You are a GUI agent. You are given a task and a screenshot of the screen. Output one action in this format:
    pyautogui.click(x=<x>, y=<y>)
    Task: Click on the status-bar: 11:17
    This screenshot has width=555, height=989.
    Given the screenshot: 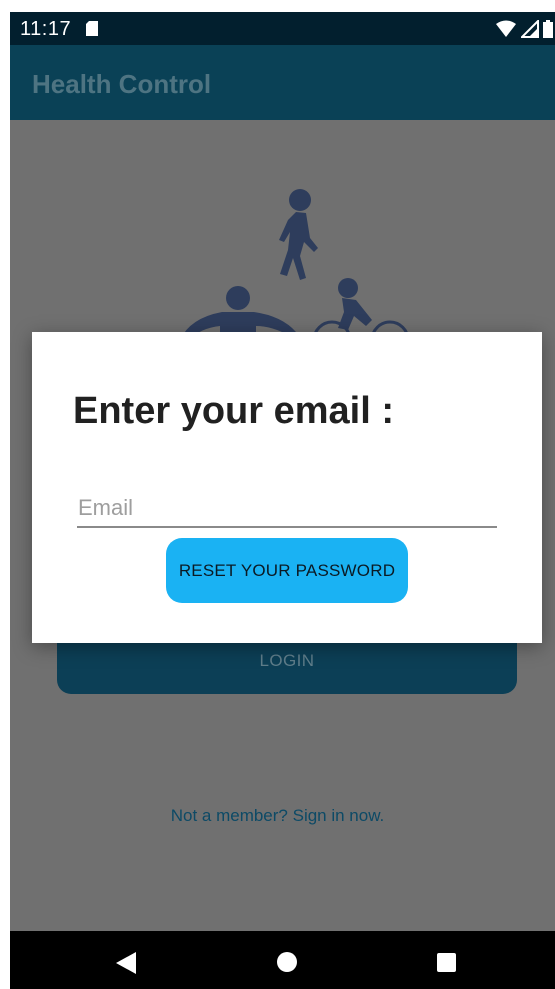 What is the action you would take?
    pyautogui.click(x=282, y=28)
    